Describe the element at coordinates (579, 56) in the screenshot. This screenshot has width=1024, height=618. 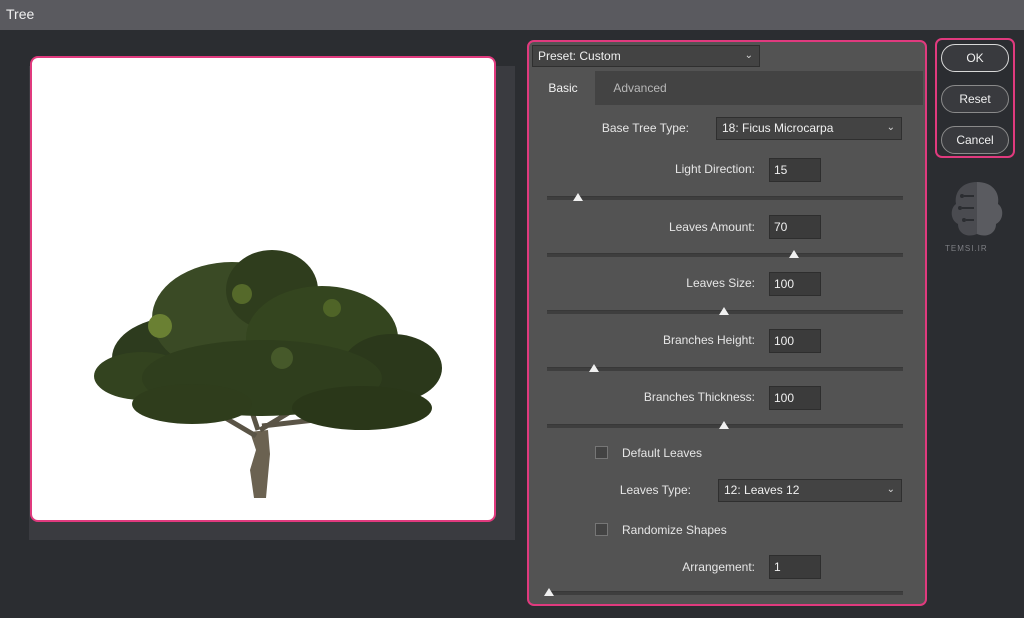
I see `preset-label: Preset: Custom` at that location.